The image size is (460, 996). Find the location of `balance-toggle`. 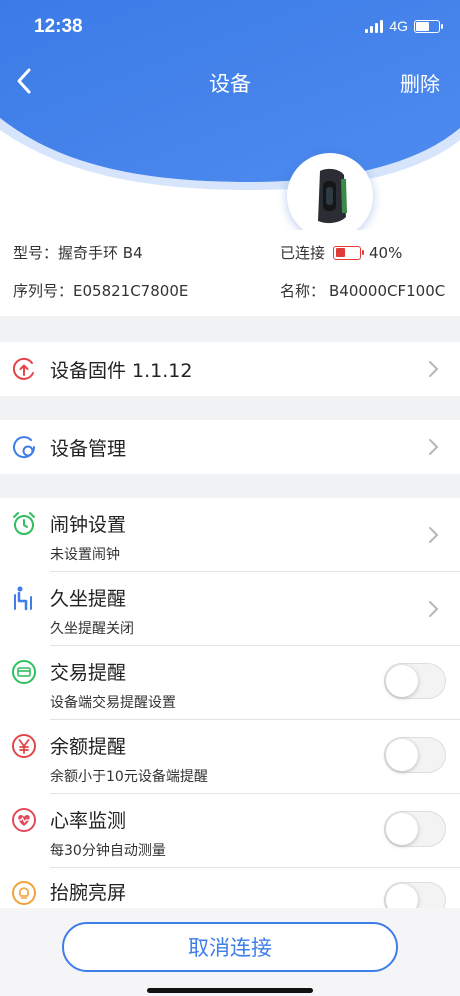

balance-toggle is located at coordinates (415, 755).